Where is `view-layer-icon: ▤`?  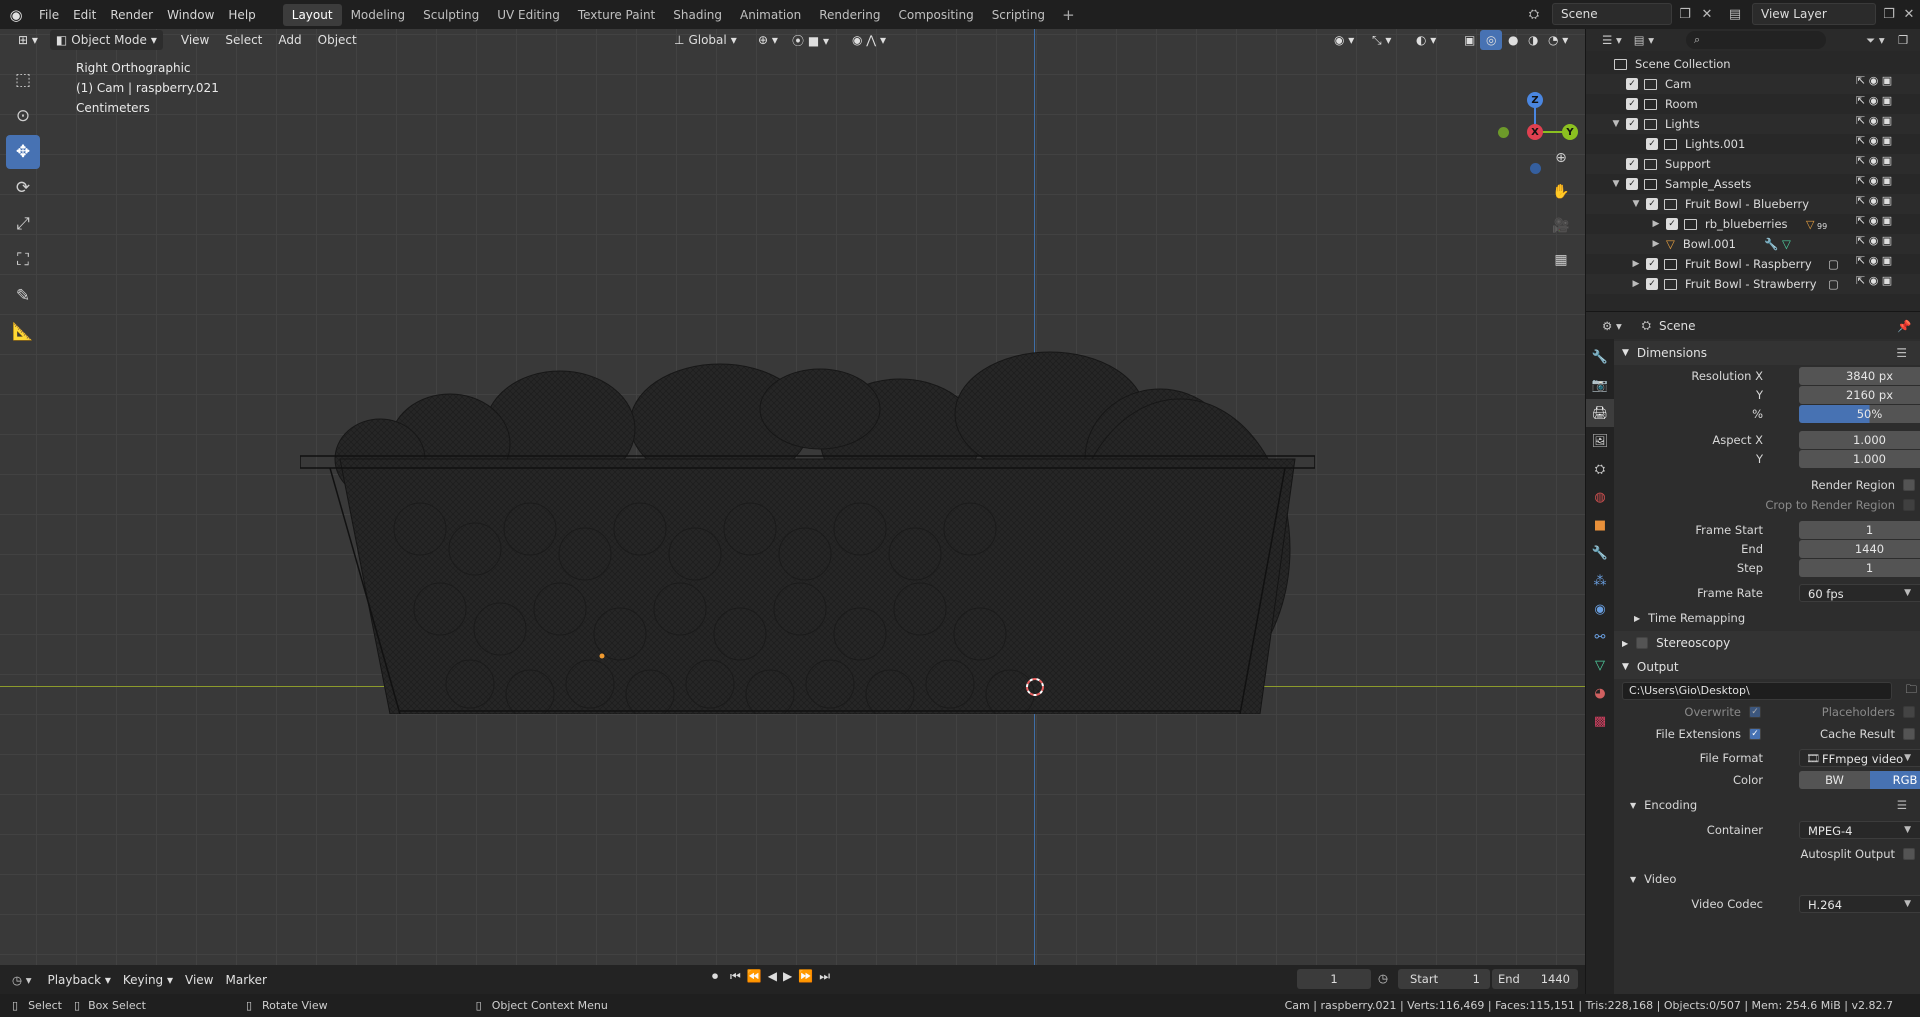
view-layer-icon: ▤ is located at coordinates (1735, 14).